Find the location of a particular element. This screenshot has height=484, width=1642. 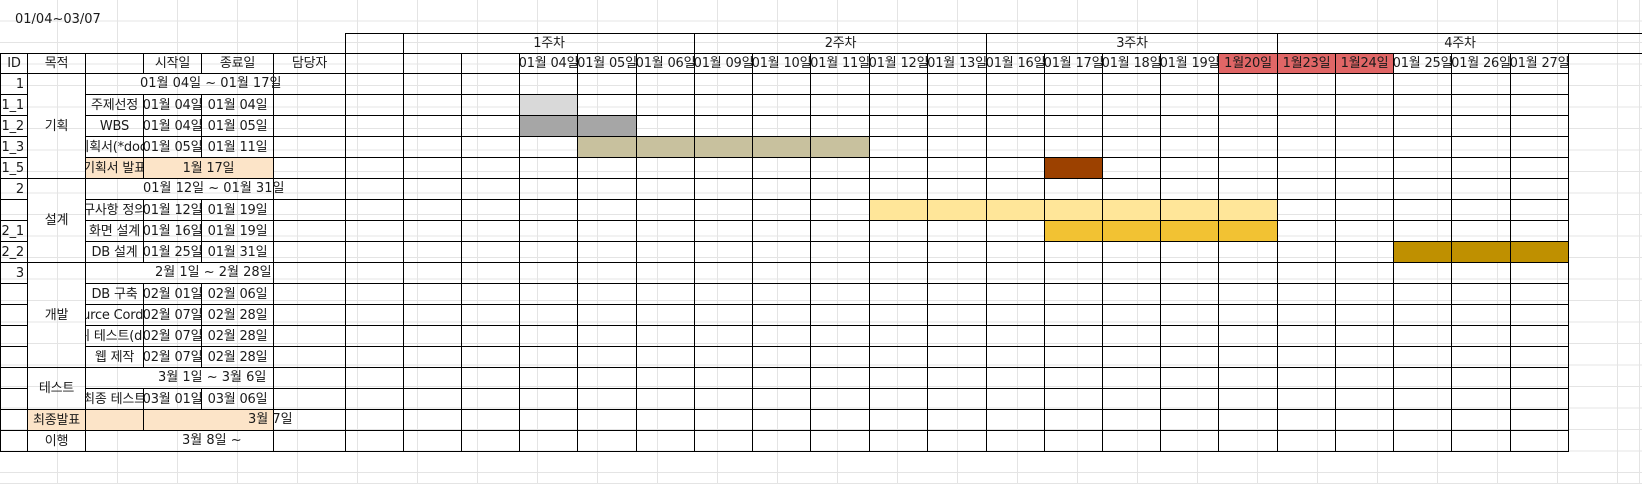

date-header: 01월 12일 is located at coordinates (898, 63).